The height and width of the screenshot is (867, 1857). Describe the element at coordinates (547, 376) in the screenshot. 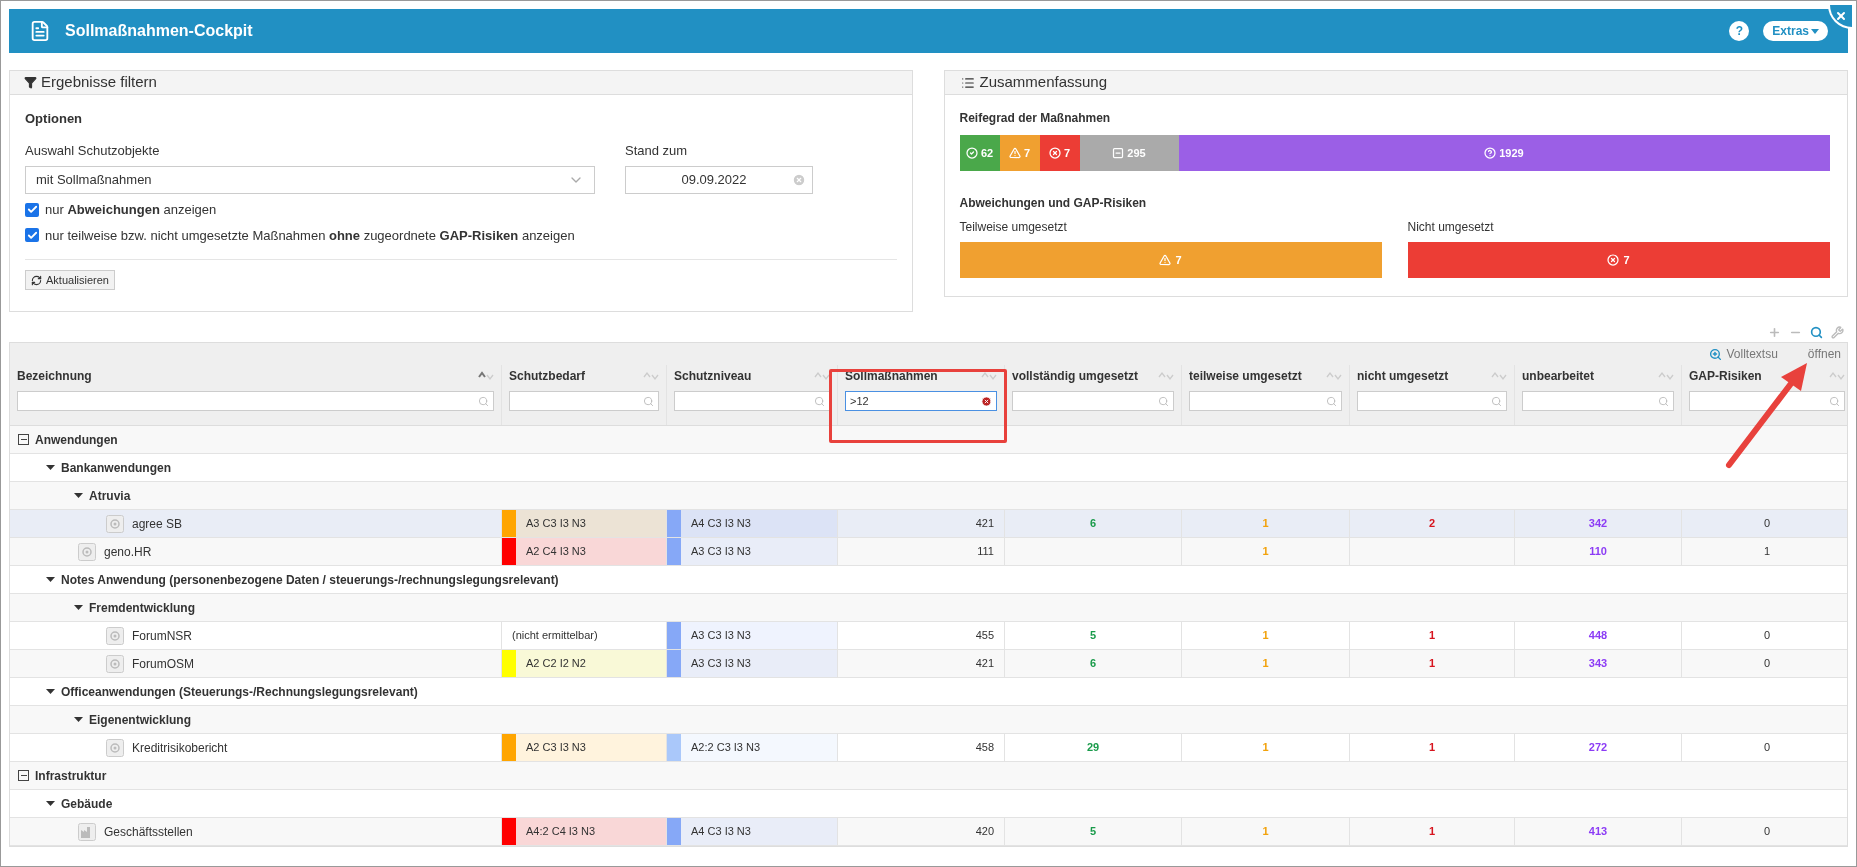

I see `column-header: Schutzbedarf` at that location.